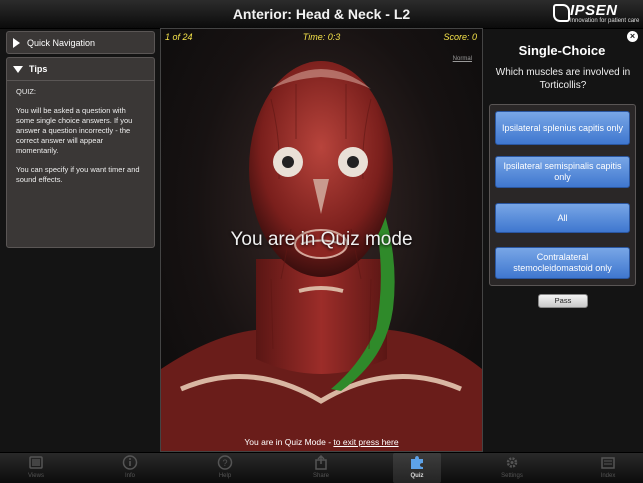 The image size is (643, 483). Describe the element at coordinates (417, 462) in the screenshot. I see `quiz-icon` at that location.